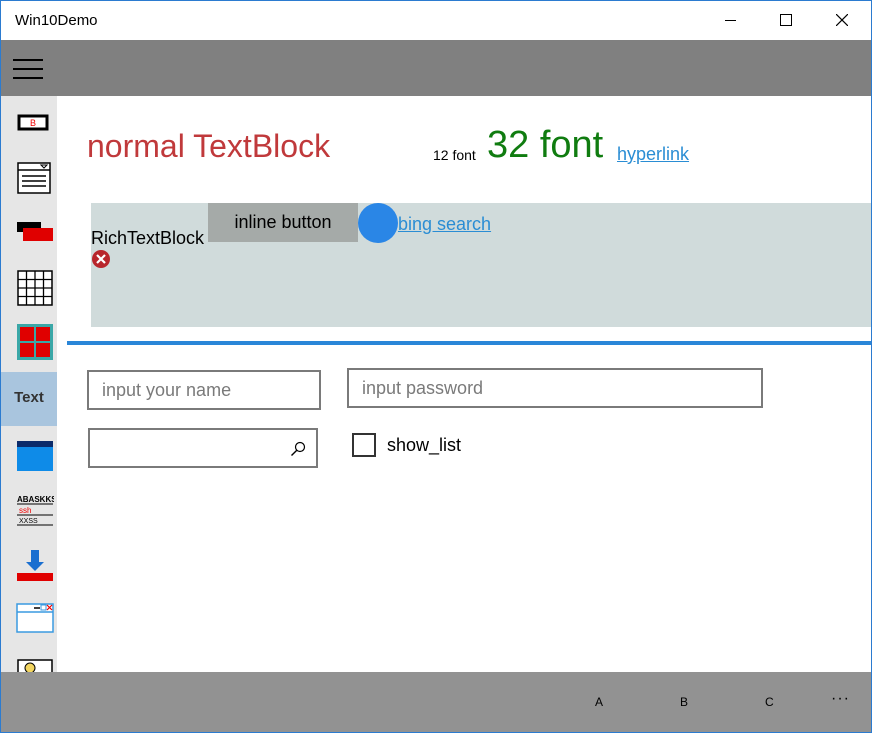 Image resolution: width=872 pixels, height=733 pixels. Describe the element at coordinates (444, 224) in the screenshot. I see `bing-search-link: bing search` at that location.